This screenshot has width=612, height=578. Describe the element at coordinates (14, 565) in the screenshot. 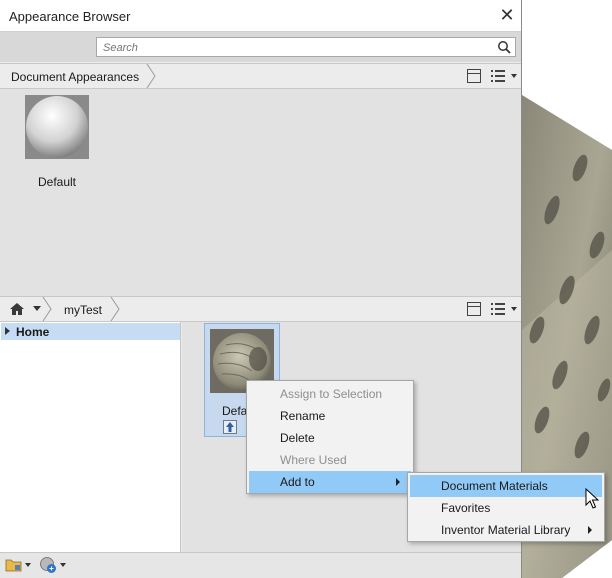

I see `library-folder-icon` at that location.